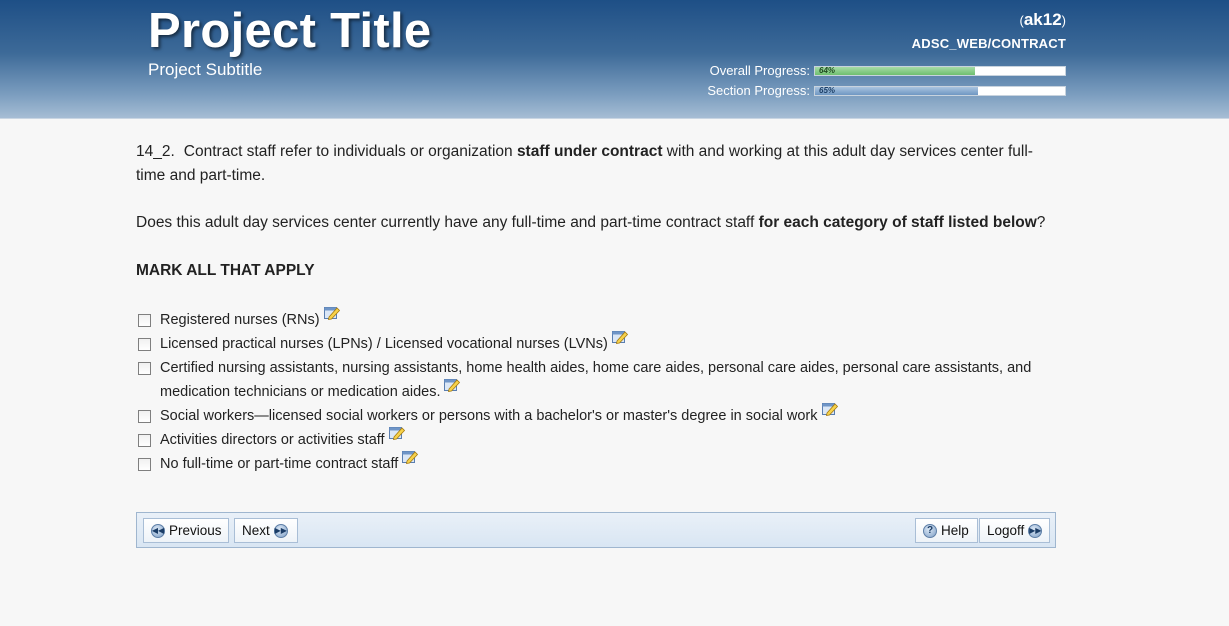 This screenshot has width=1229, height=626. What do you see at coordinates (1006, 530) in the screenshot?
I see `logoff-label: Logoff` at bounding box center [1006, 530].